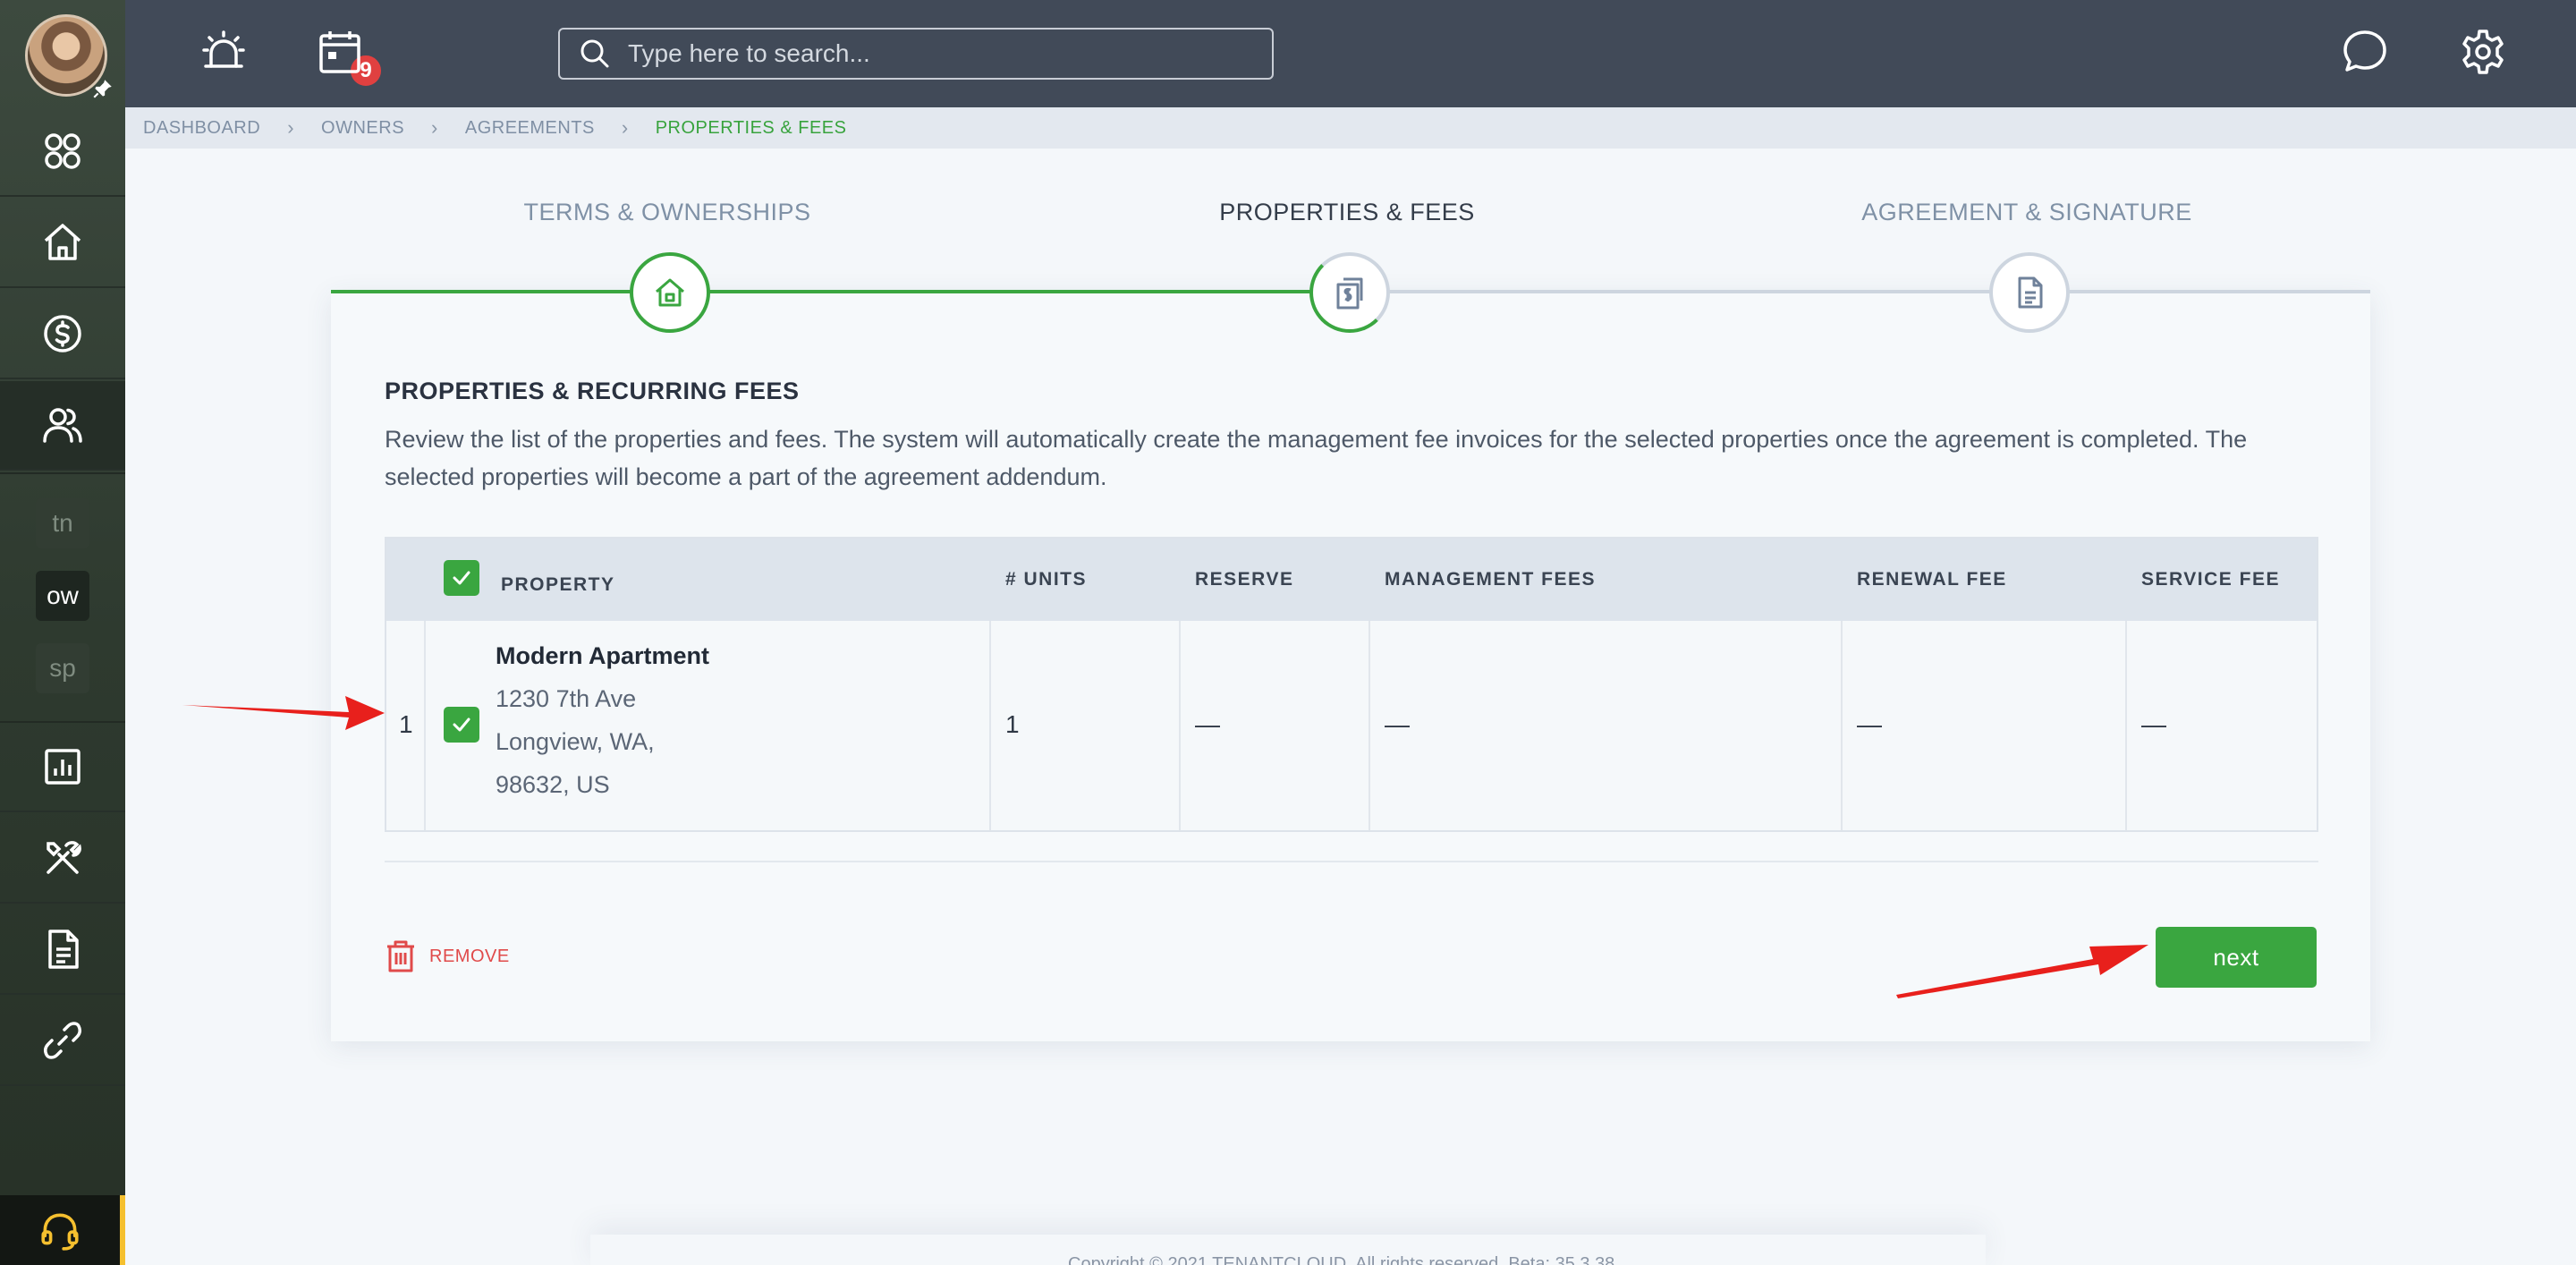  I want to click on step-circle-agreement, so click(2029, 292).